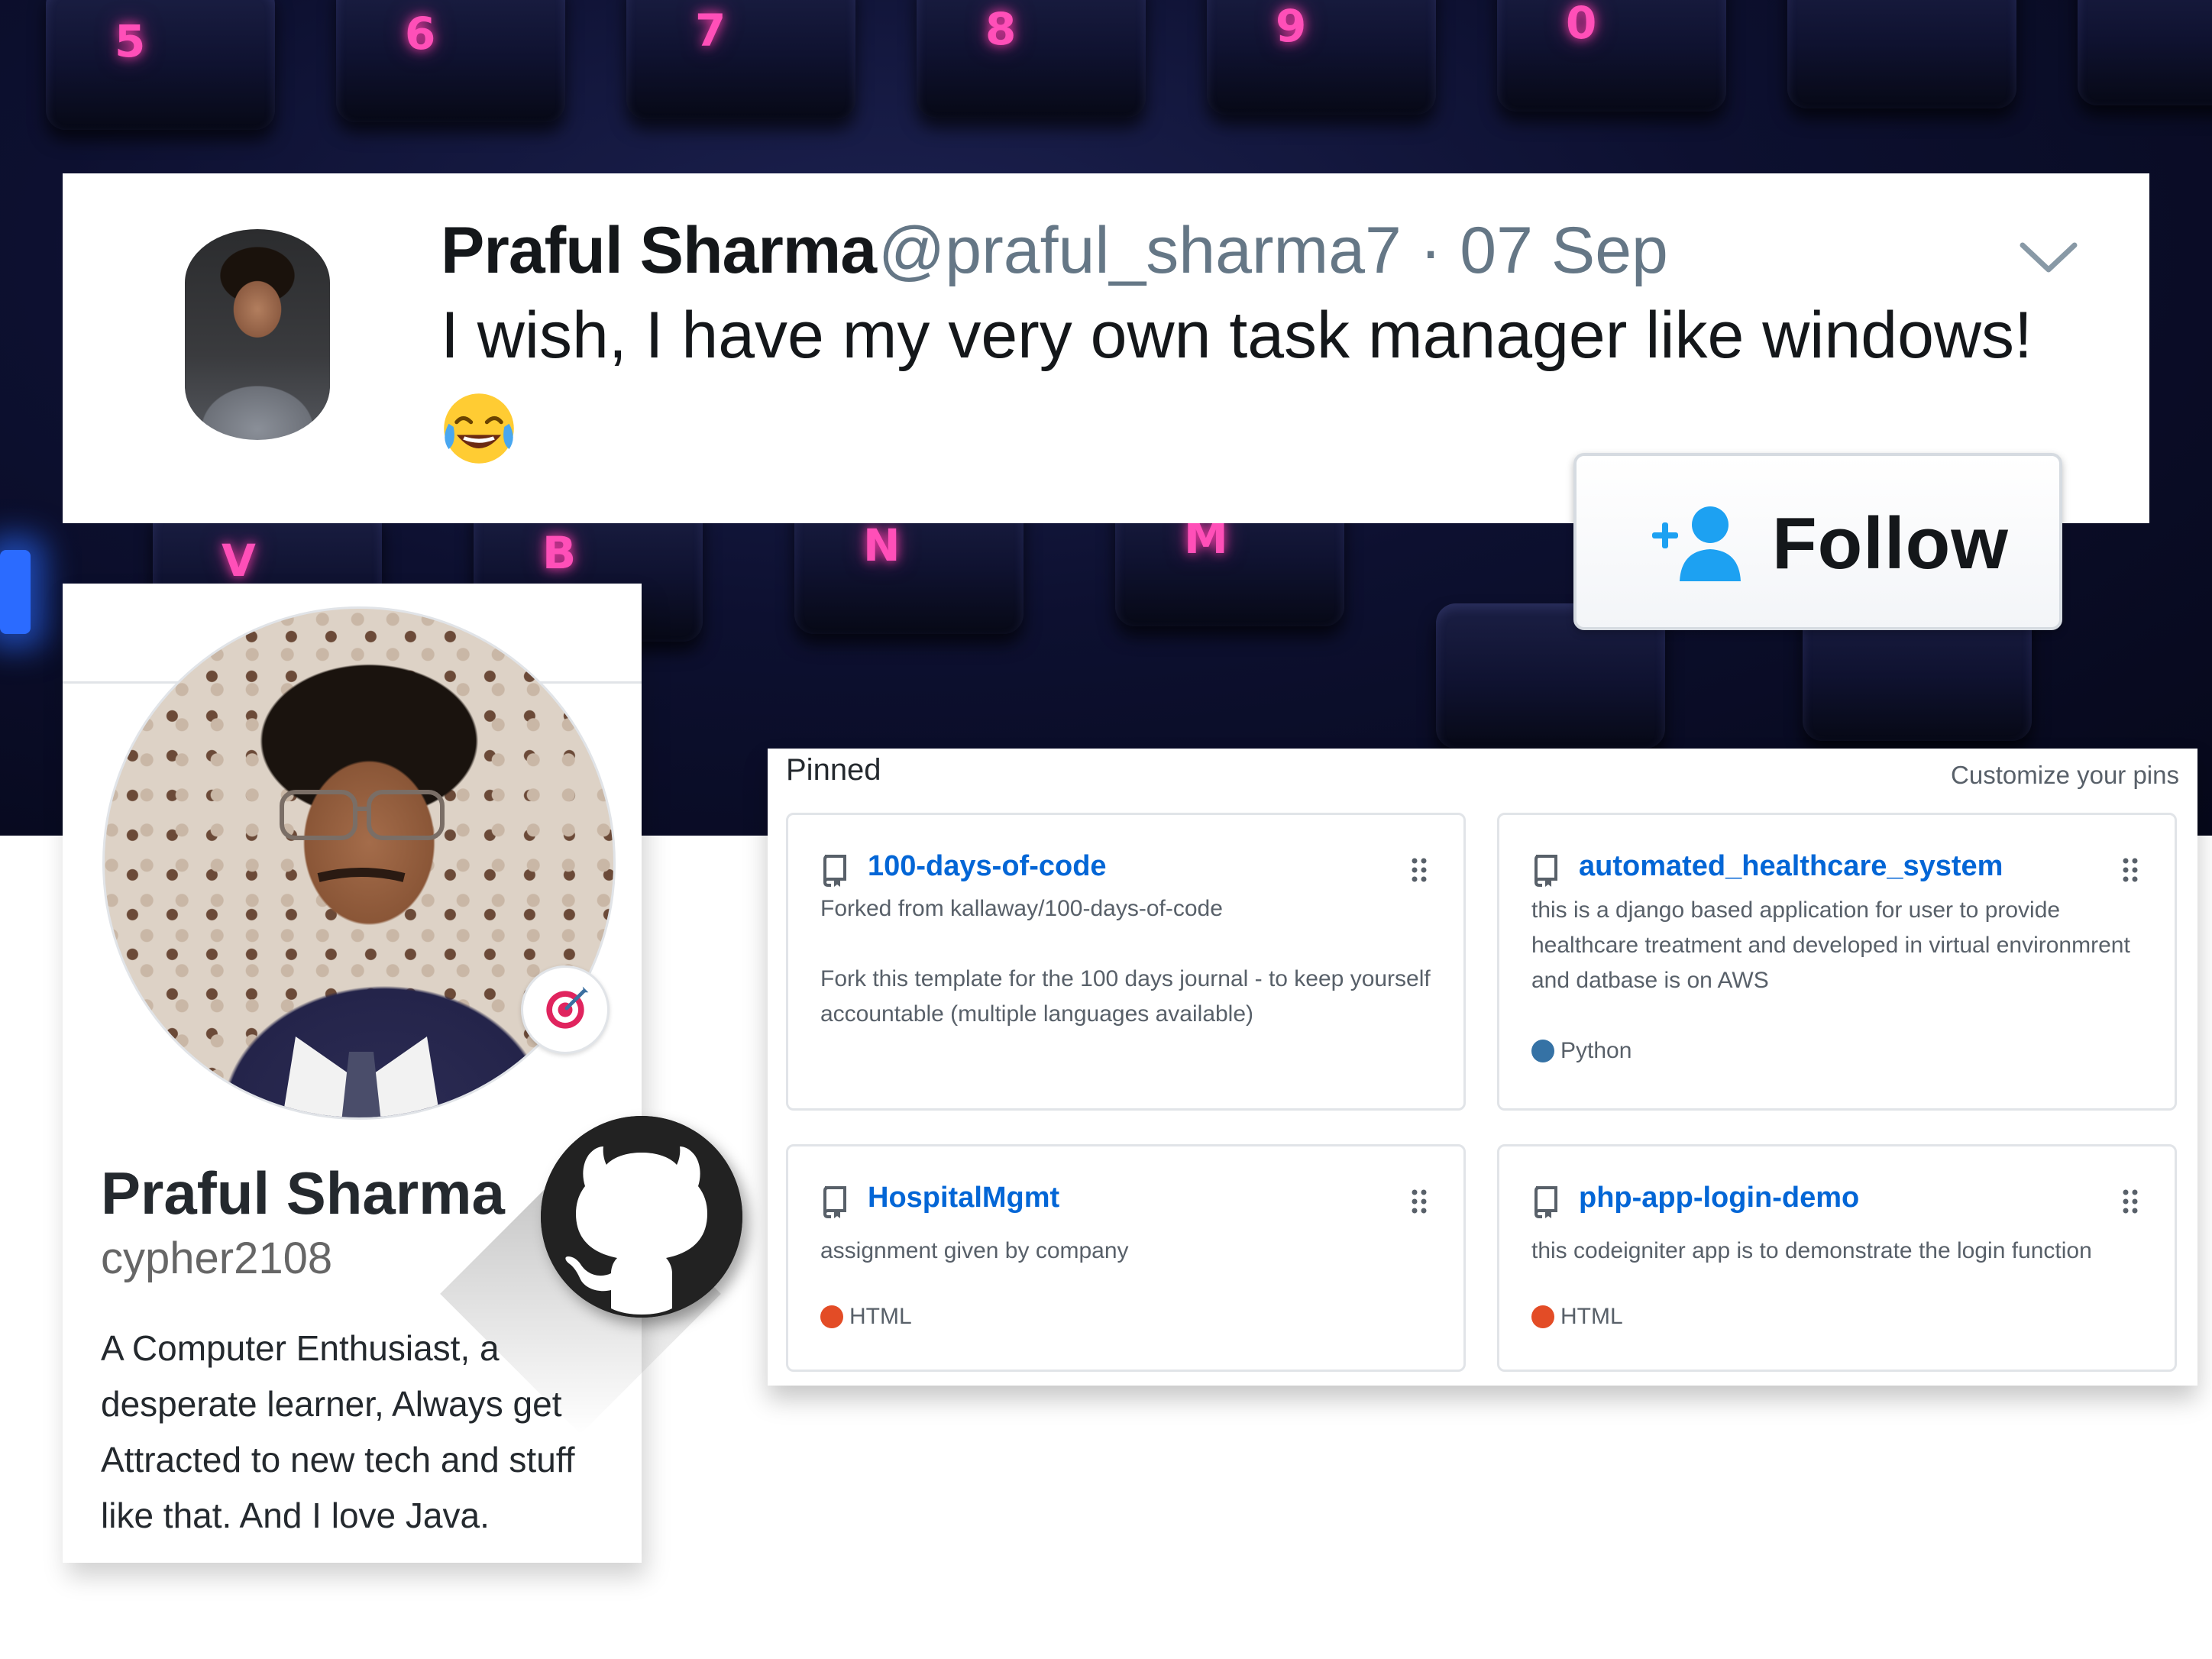 The height and width of the screenshot is (1659, 2212). Describe the element at coordinates (217, 1258) in the screenshot. I see `profile-username: cypher2108` at that location.